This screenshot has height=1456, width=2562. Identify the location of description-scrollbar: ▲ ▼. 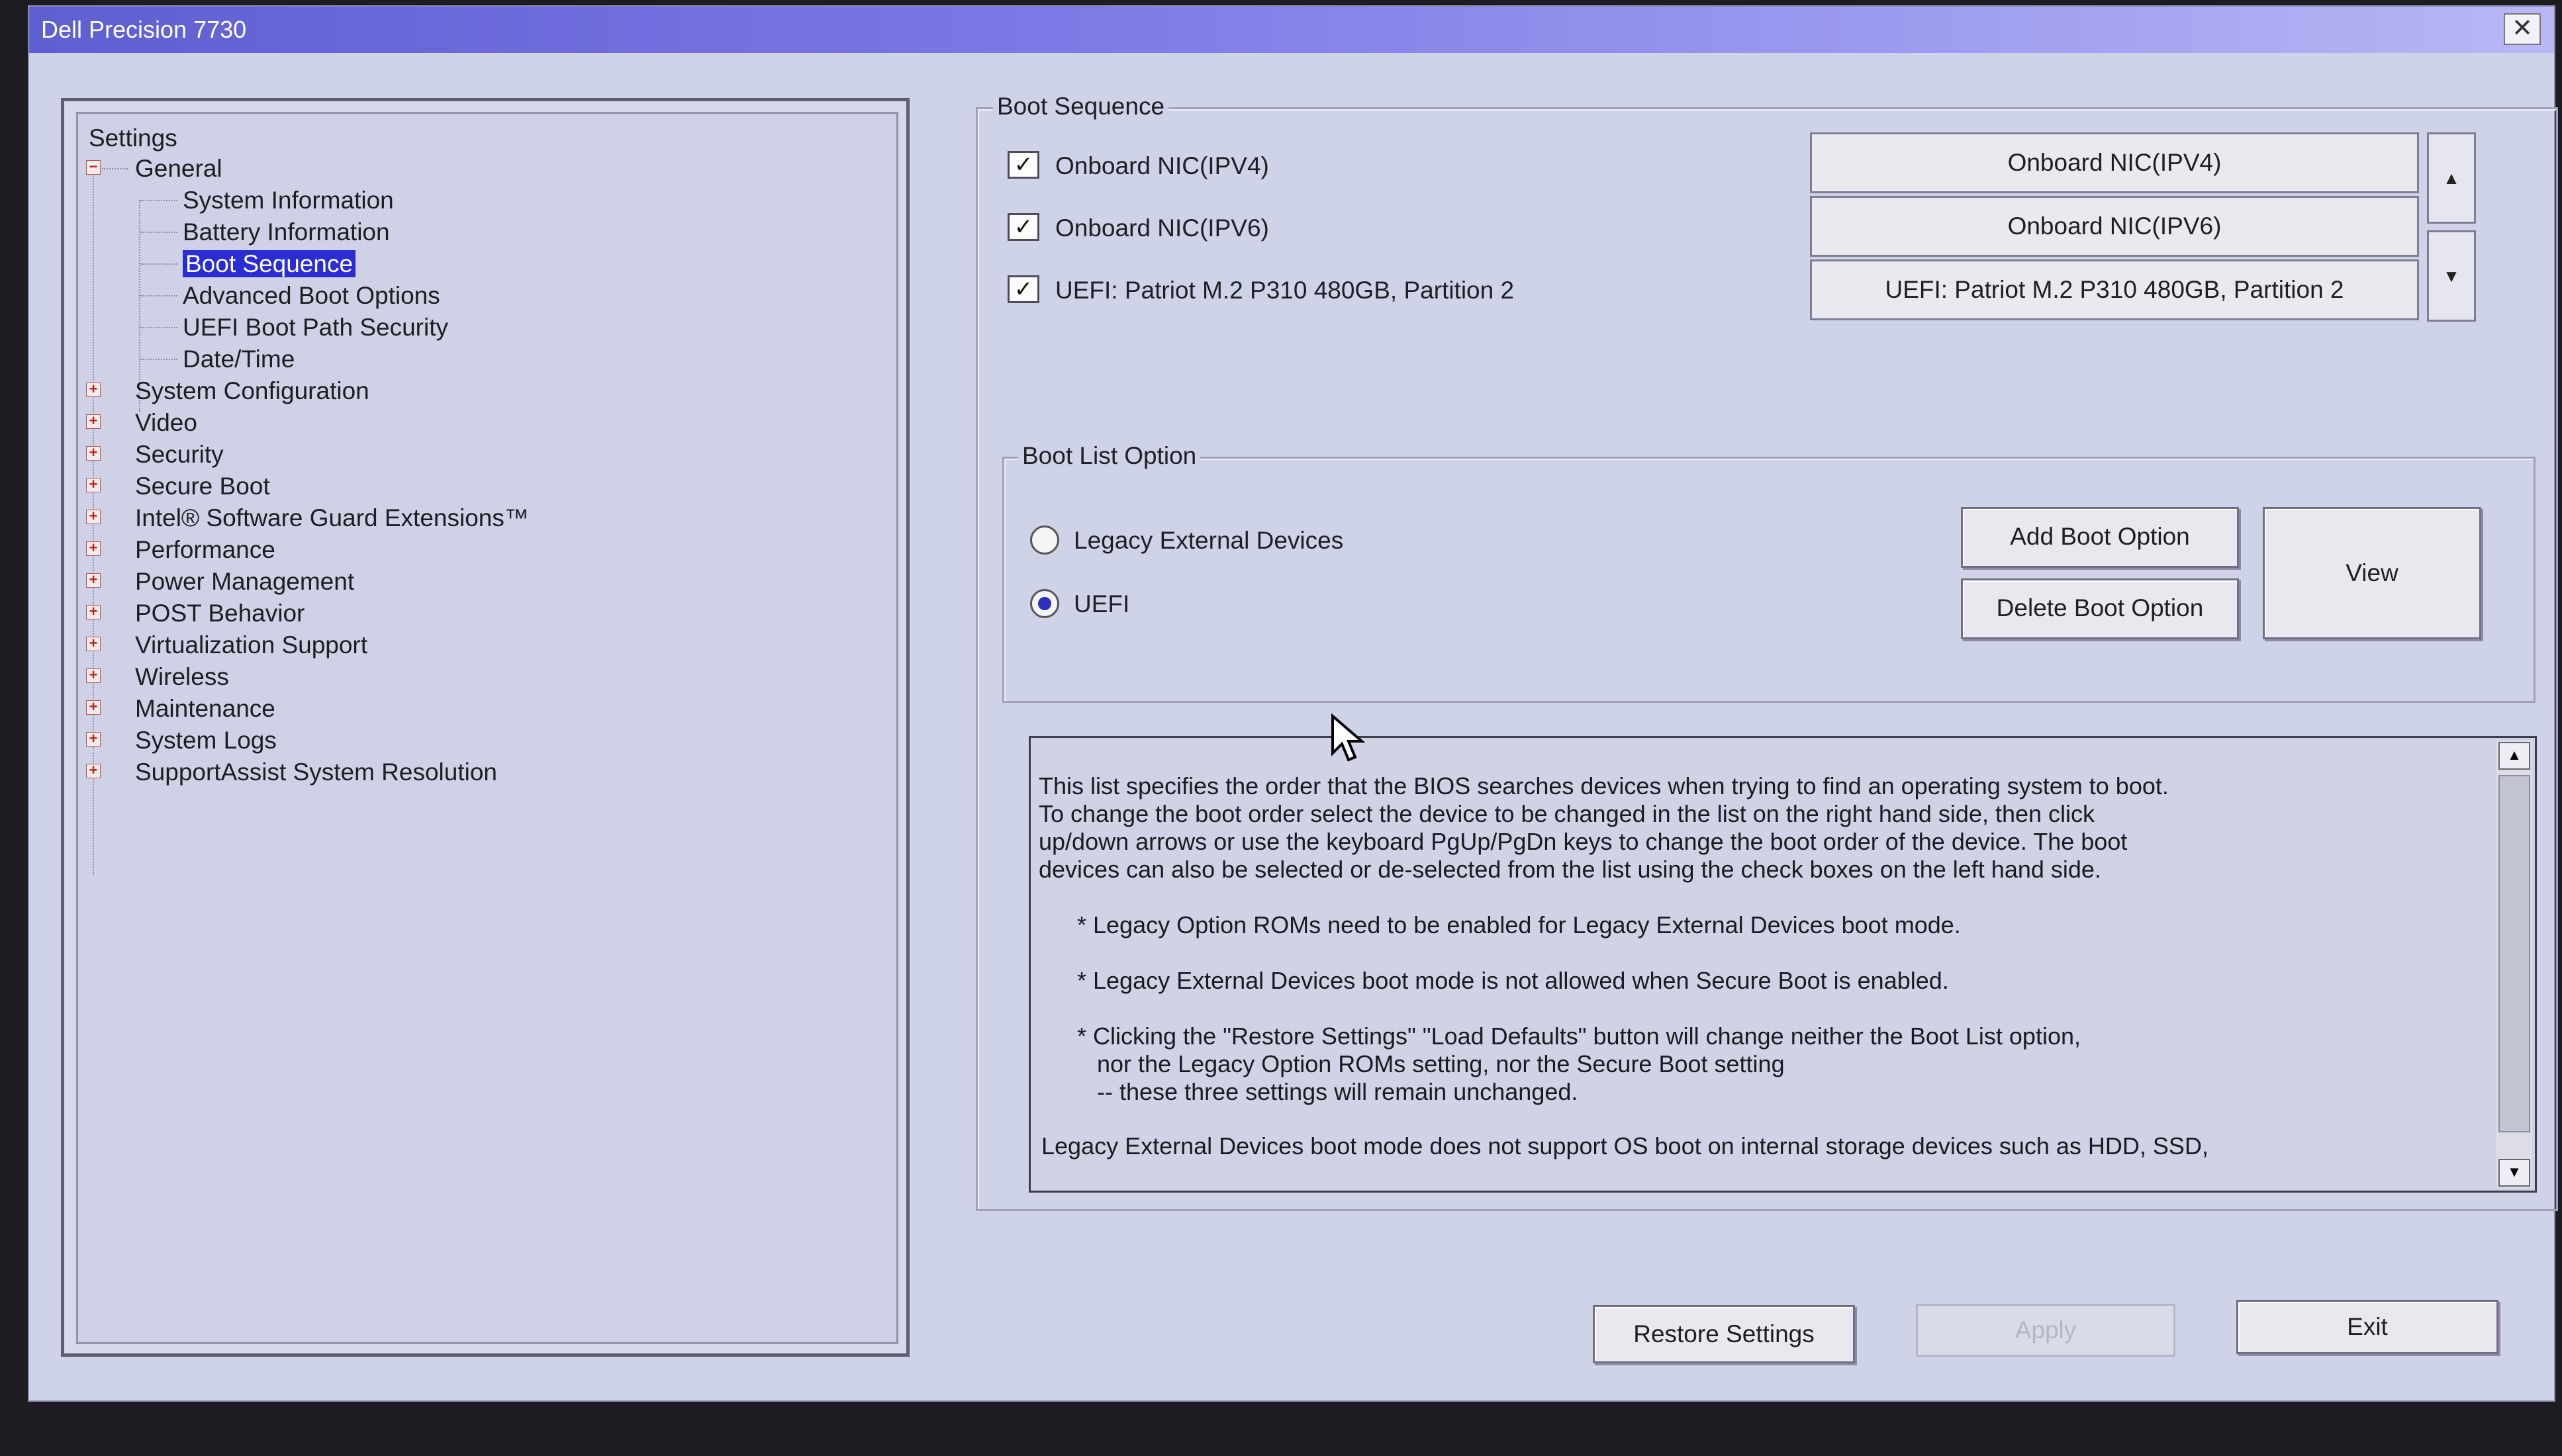
(2514, 964).